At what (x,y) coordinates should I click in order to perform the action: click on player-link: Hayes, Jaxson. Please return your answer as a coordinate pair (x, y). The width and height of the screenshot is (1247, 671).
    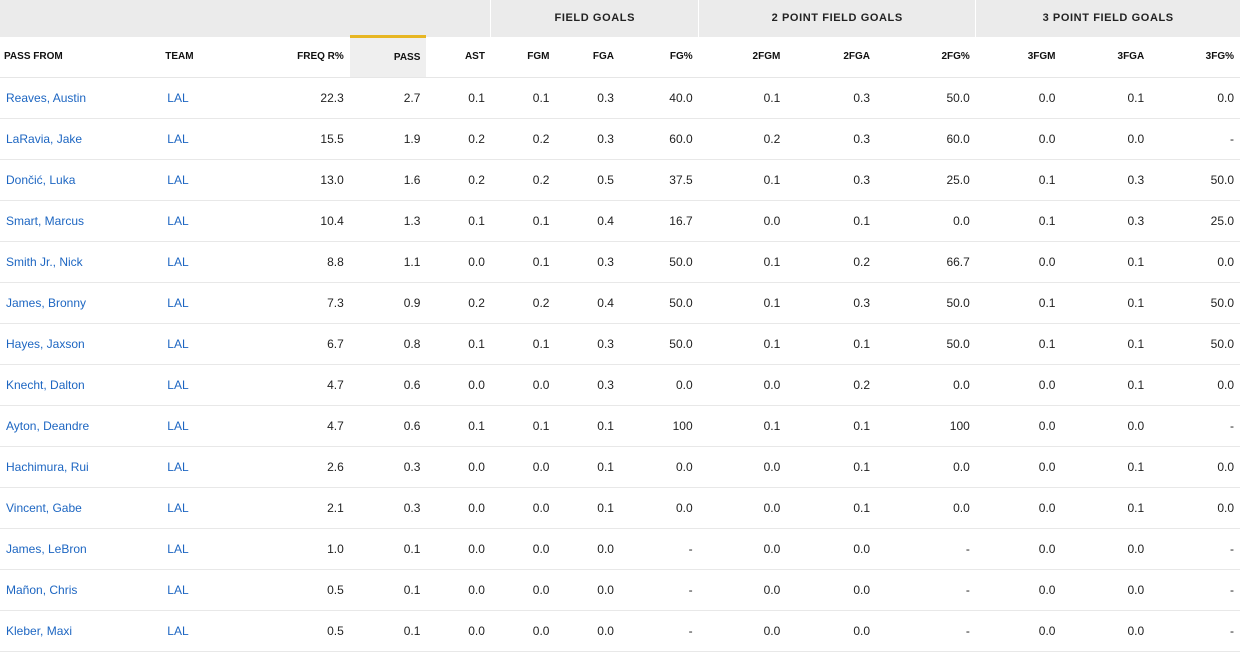
    Looking at the image, I should click on (45, 344).